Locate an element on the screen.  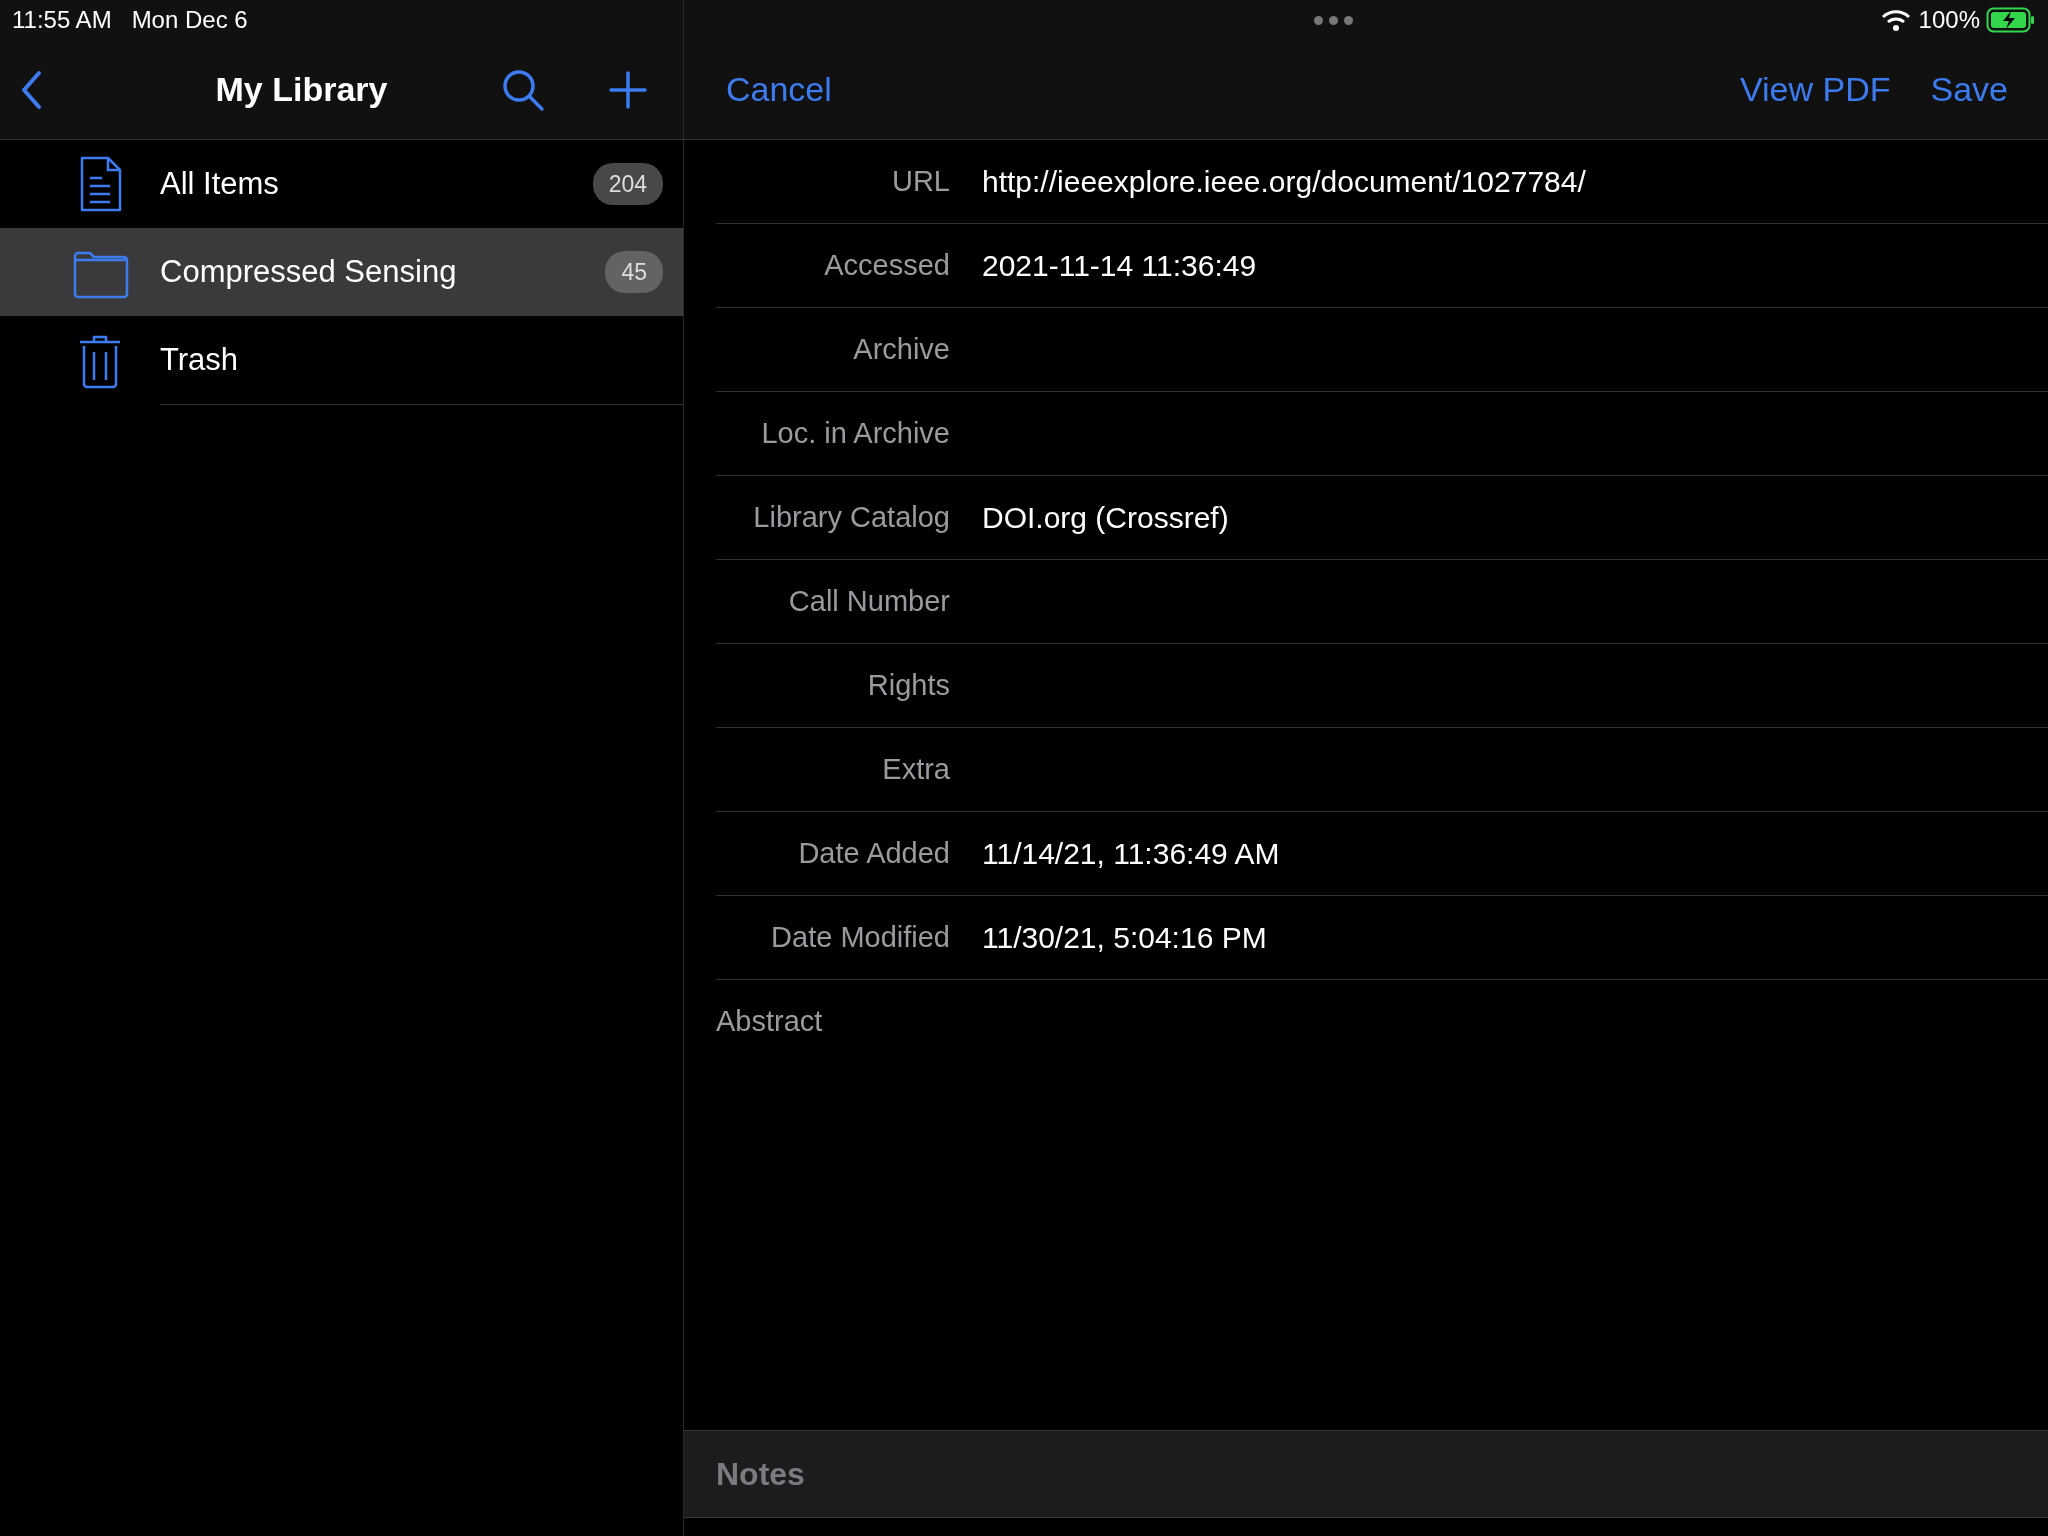
collection-label: Trash is located at coordinates (200, 359).